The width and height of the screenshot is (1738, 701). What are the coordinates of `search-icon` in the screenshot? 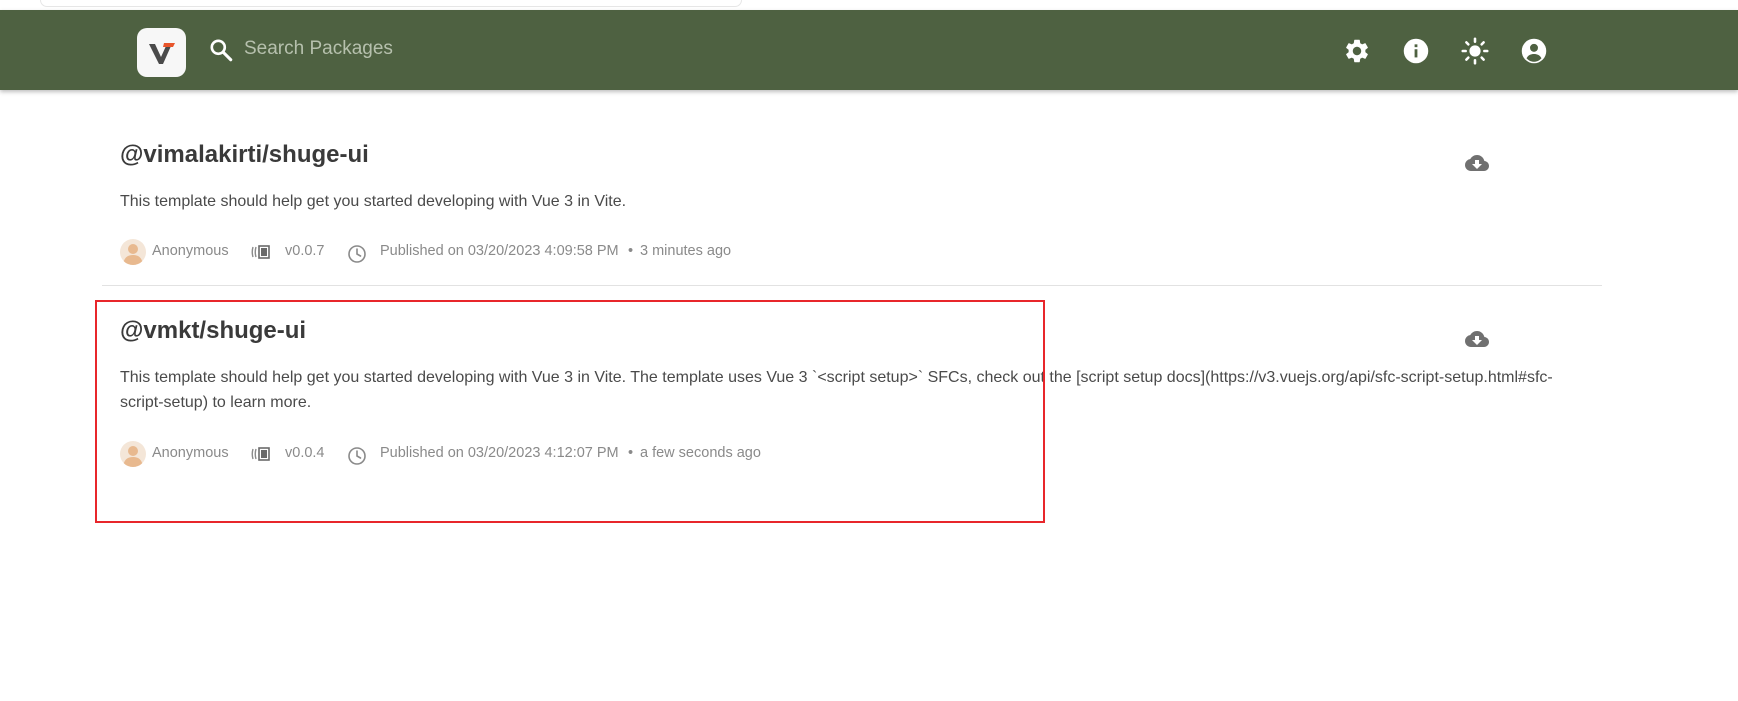 It's located at (221, 50).